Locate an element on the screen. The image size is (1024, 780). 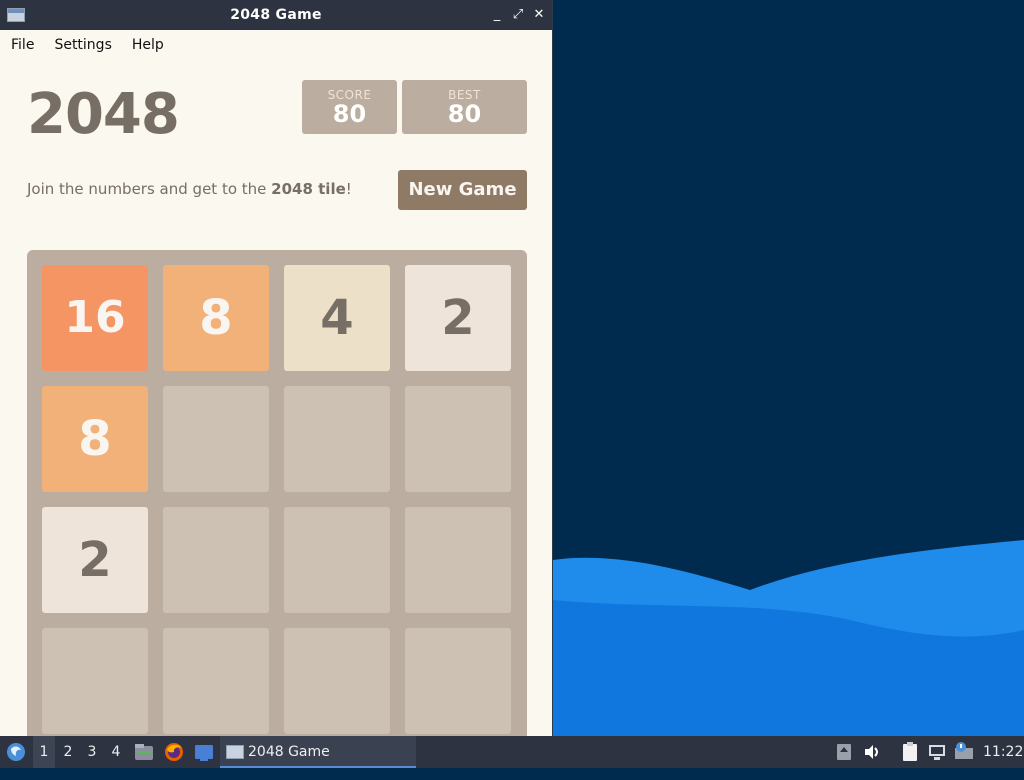
task-window-icon is located at coordinates (235, 752).